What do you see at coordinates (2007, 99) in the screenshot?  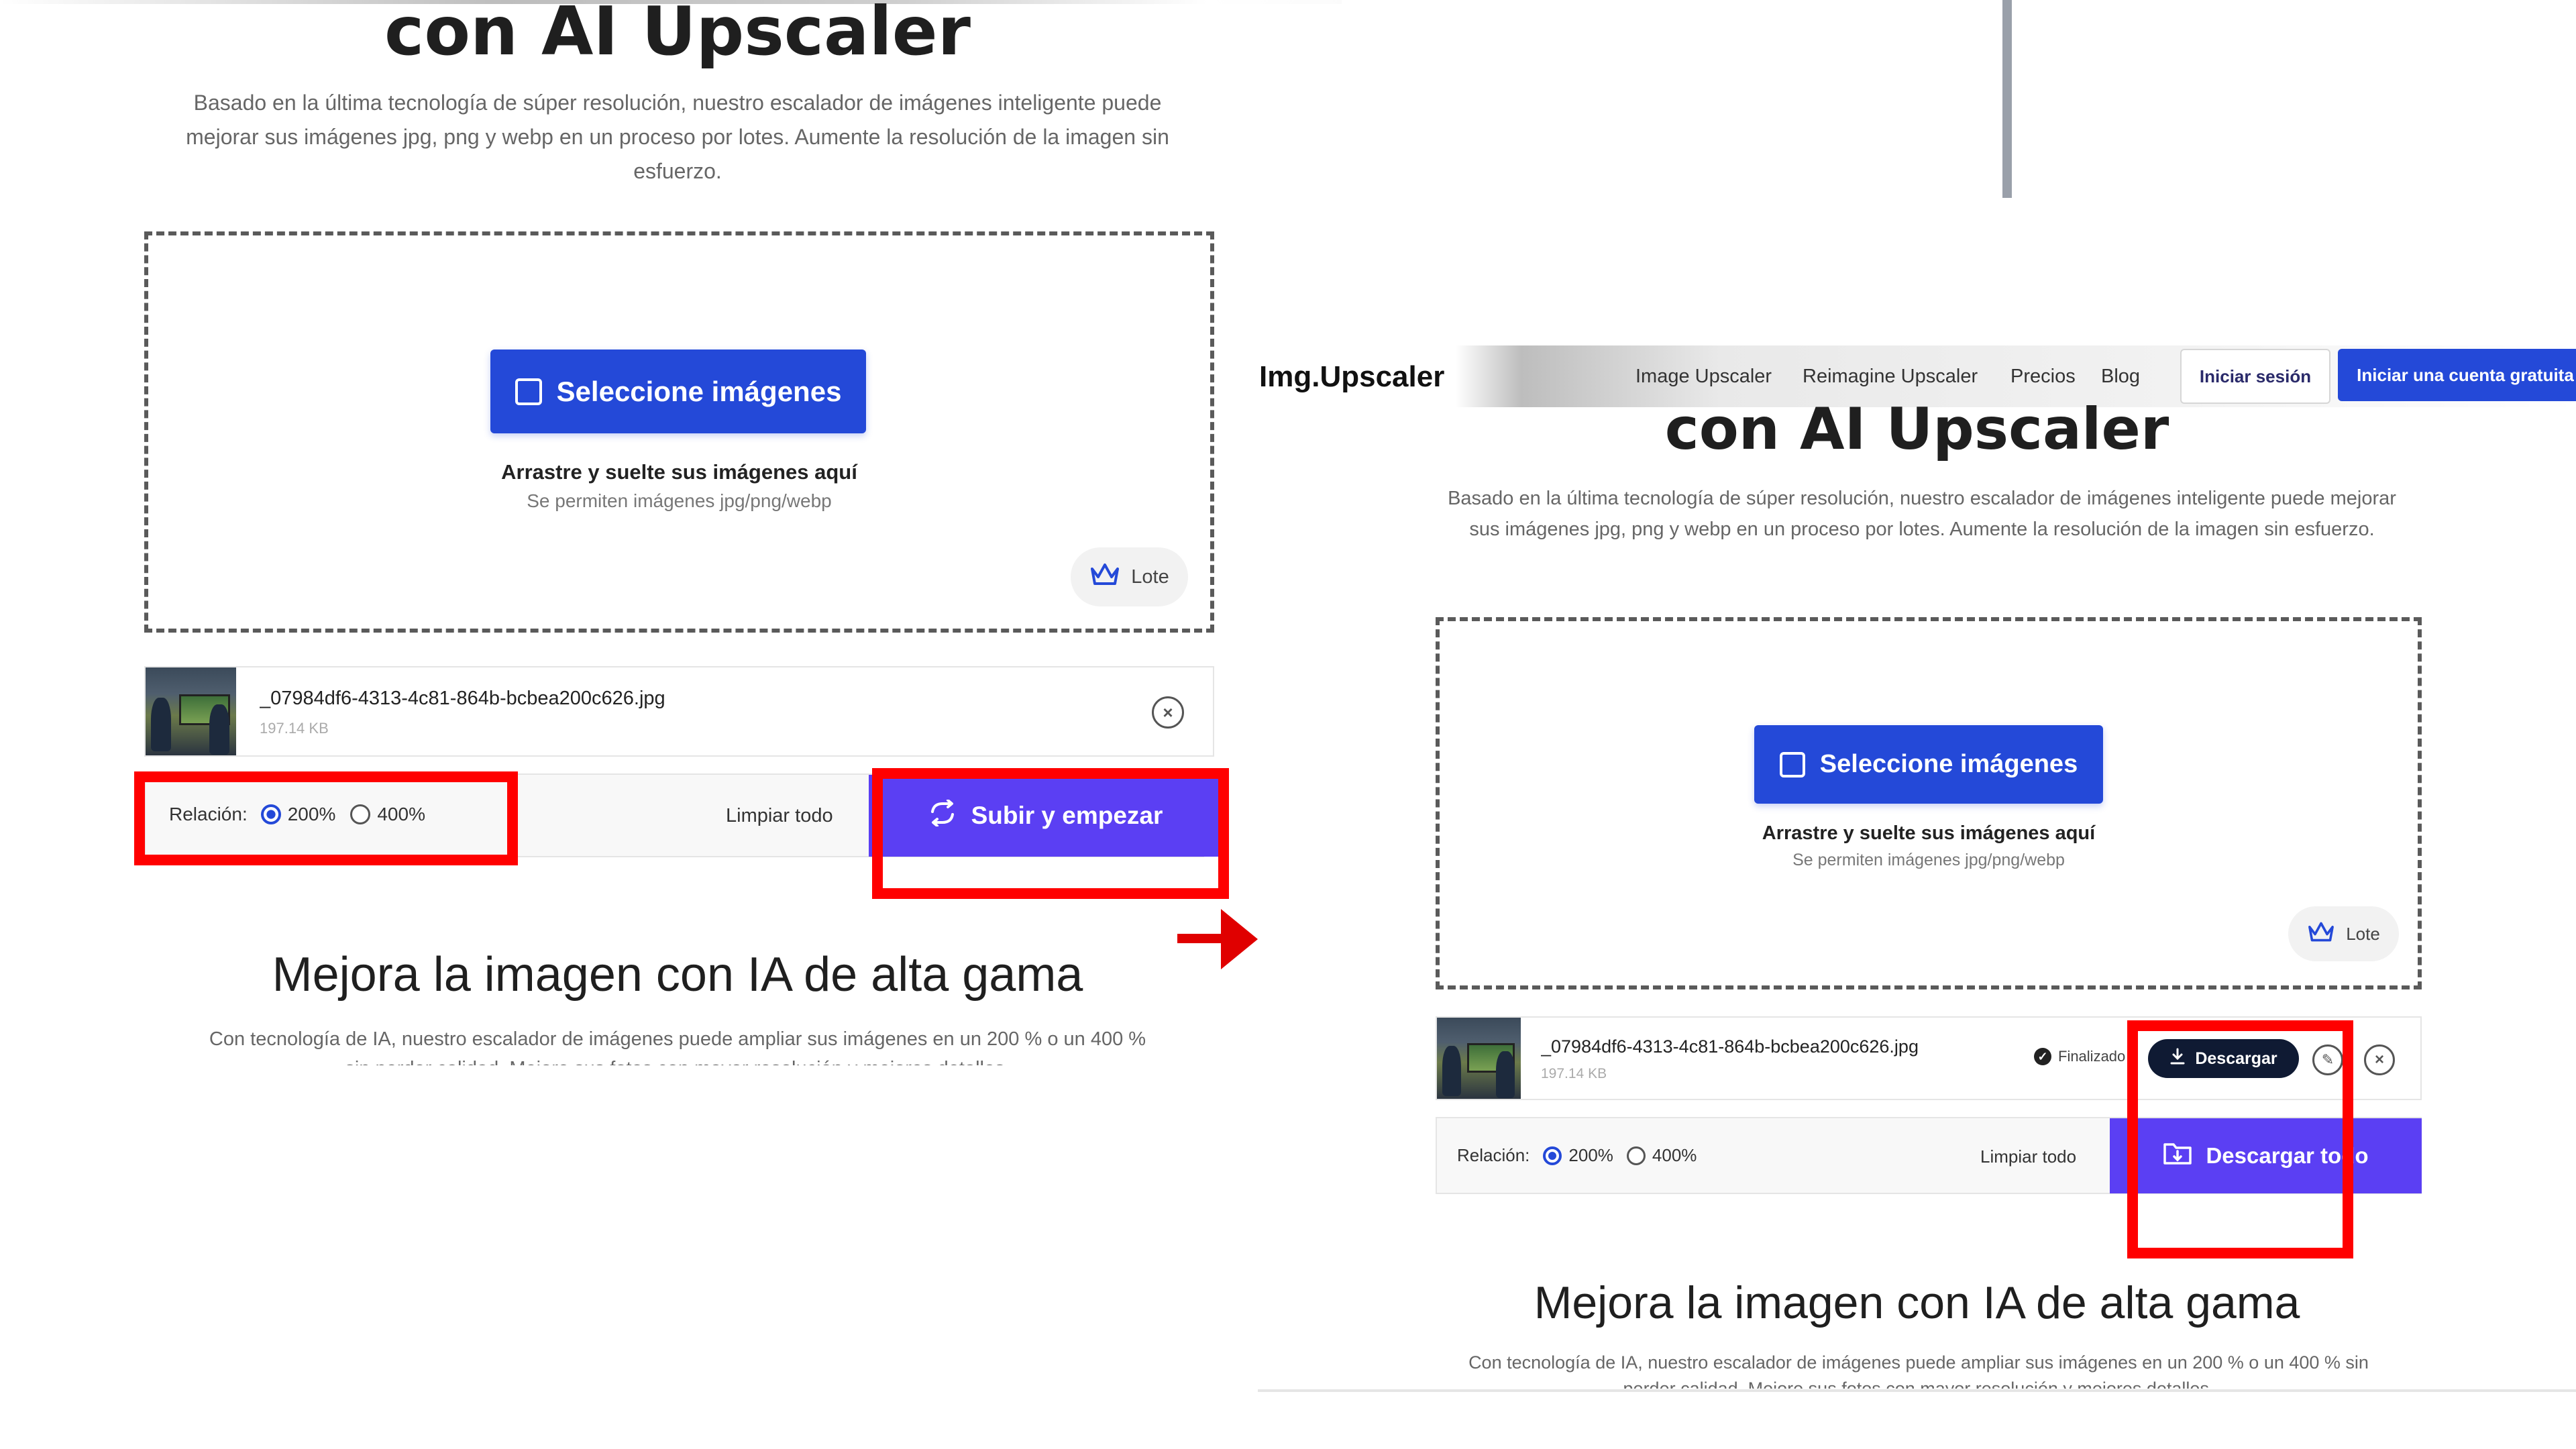 I see `panel-divider` at bounding box center [2007, 99].